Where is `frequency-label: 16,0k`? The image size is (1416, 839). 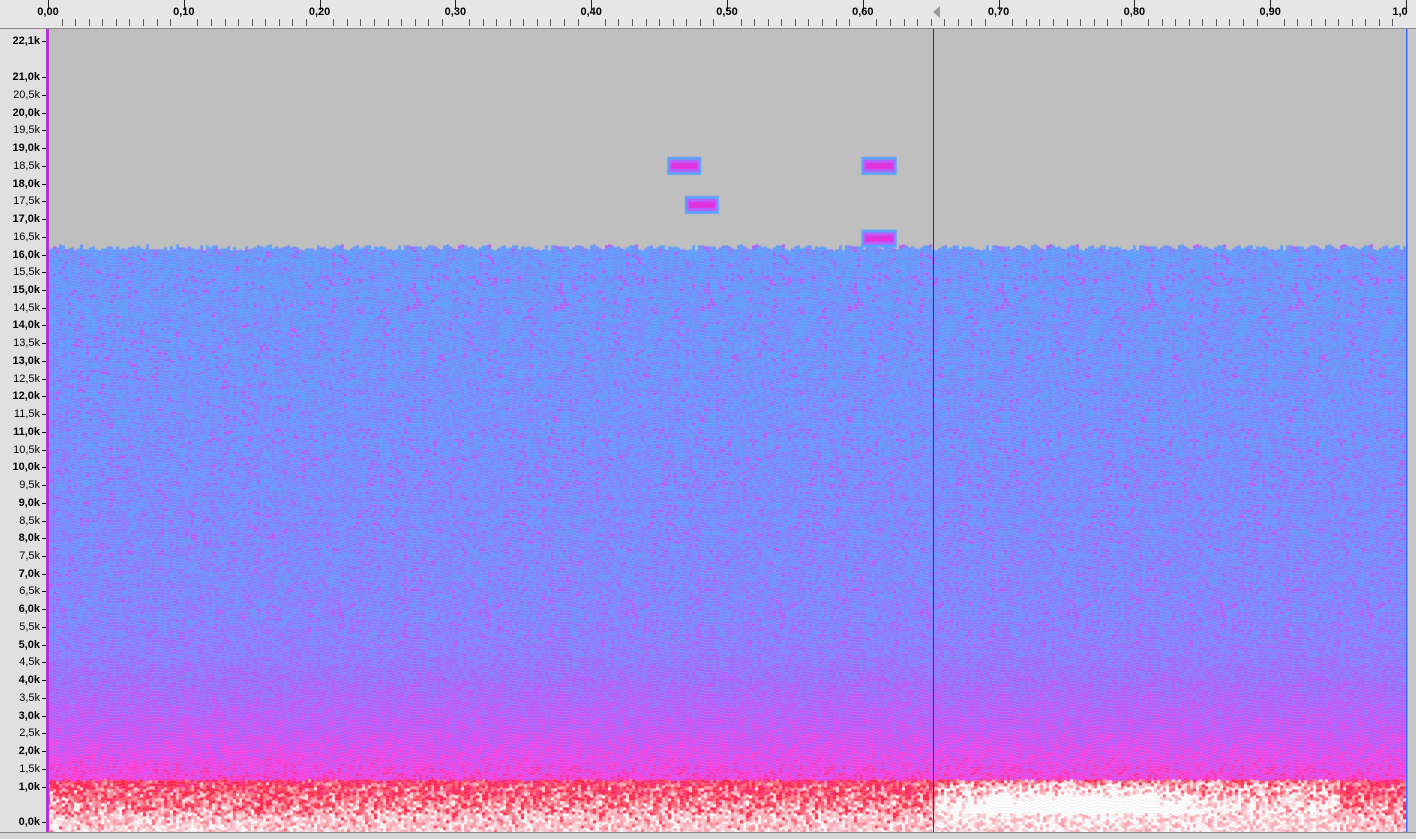 frequency-label: 16,0k is located at coordinates (26, 254).